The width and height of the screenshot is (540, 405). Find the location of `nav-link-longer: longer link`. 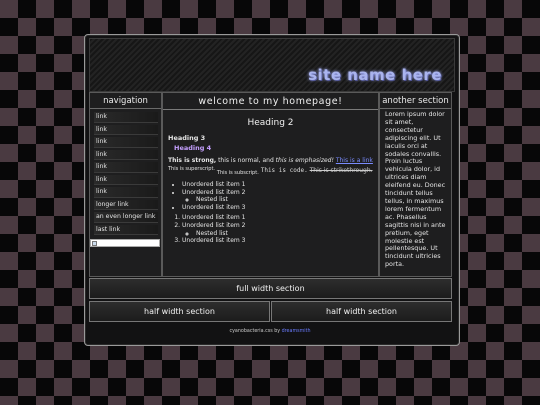

nav-link-longer: longer link is located at coordinates (126, 204).